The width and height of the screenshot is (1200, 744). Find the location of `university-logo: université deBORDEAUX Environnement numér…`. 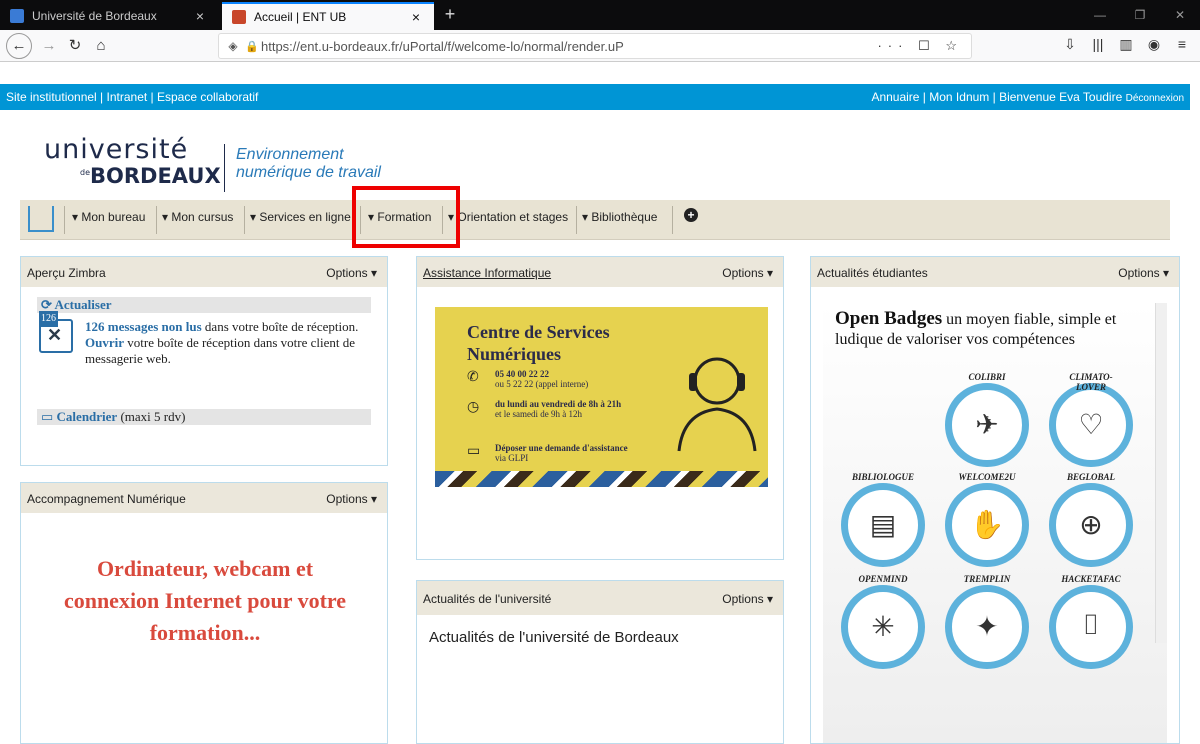

university-logo: université deBORDEAUX Environnement numér… is located at coordinates (212, 163).